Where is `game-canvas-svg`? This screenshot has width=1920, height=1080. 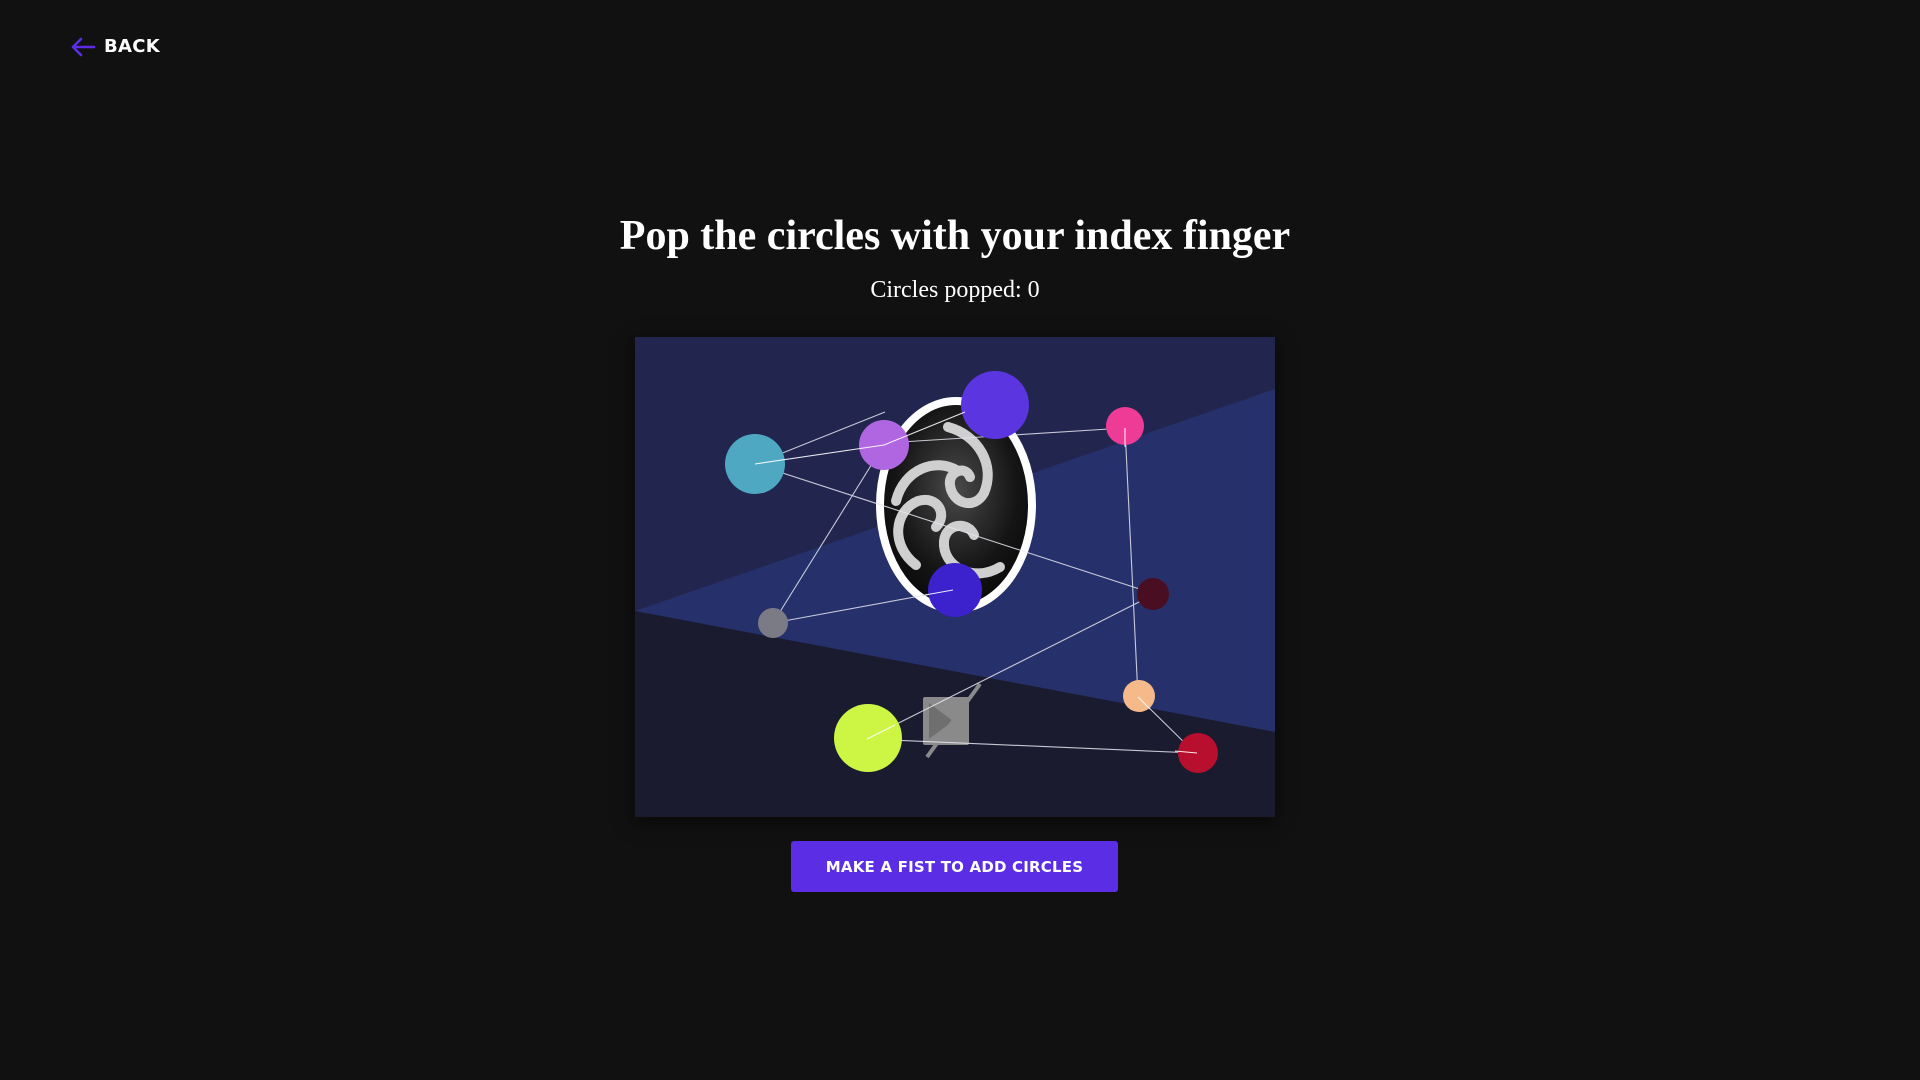 game-canvas-svg is located at coordinates (955, 577).